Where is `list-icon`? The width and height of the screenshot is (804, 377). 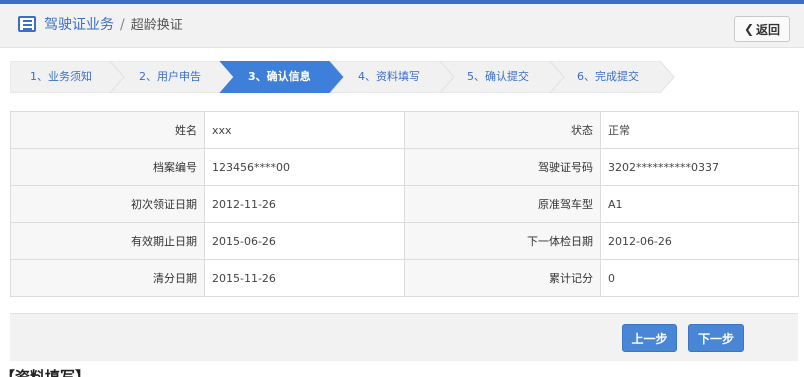
list-icon is located at coordinates (27, 24).